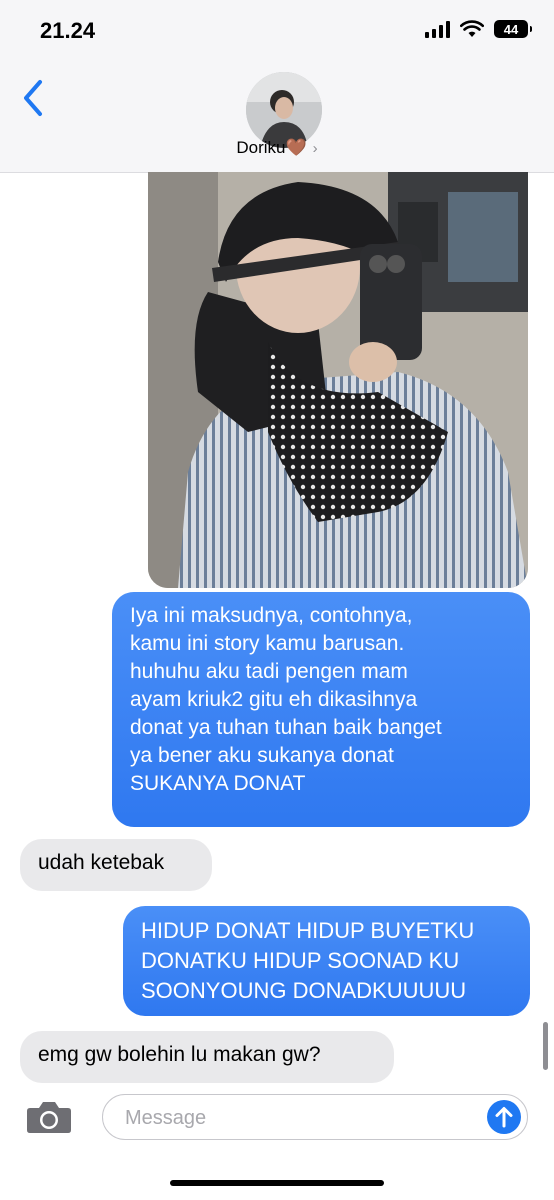 The image size is (554, 1200). I want to click on battery-level: 44, so click(511, 29).